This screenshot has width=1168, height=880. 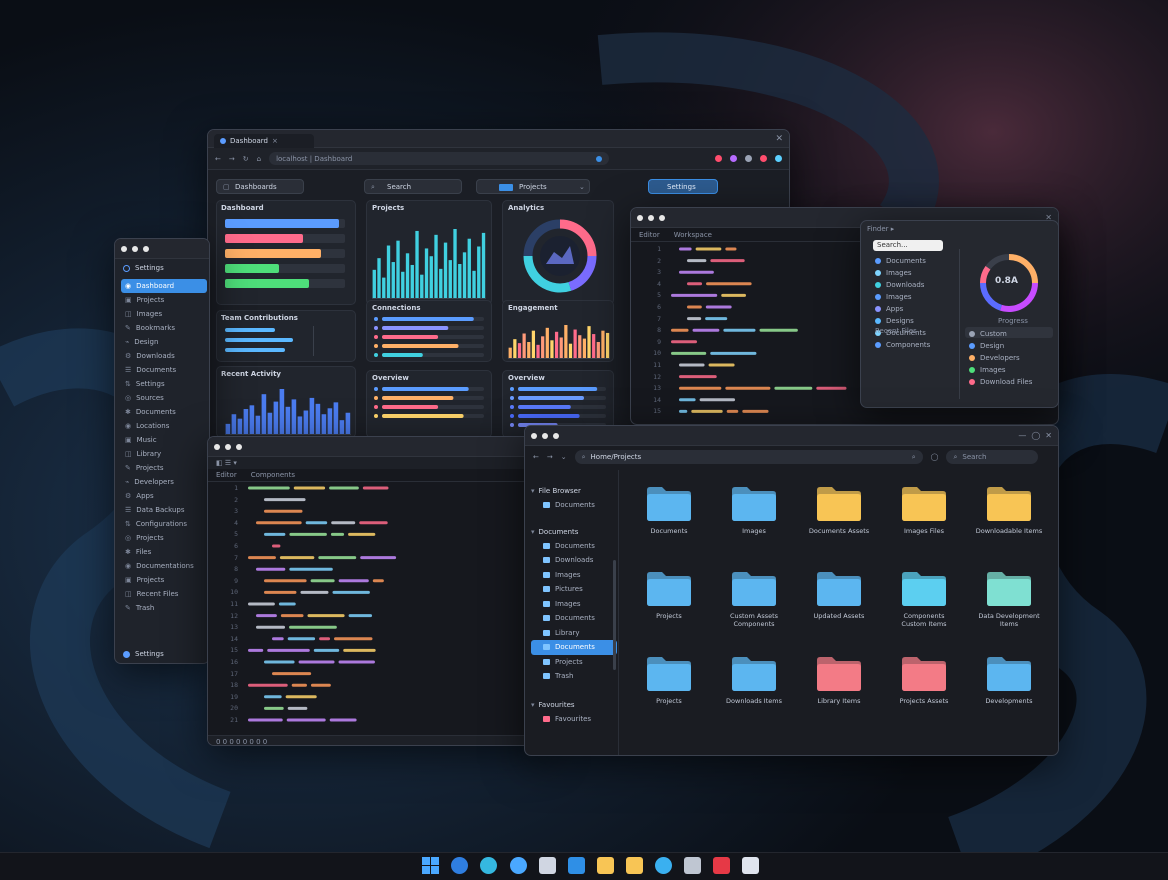 I want to click on sidebar-item: ✎ Bookmarks, so click(x=164, y=328).